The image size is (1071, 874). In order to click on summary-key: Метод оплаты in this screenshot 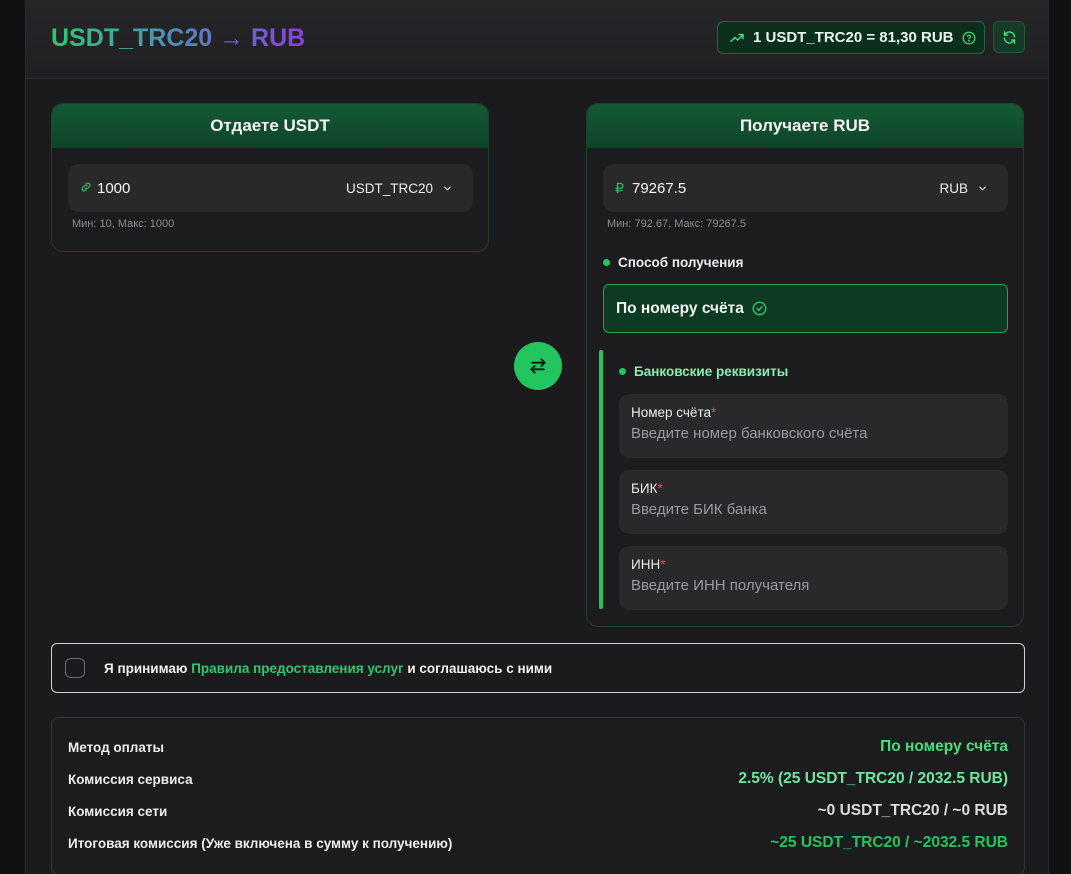, I will do `click(116, 747)`.